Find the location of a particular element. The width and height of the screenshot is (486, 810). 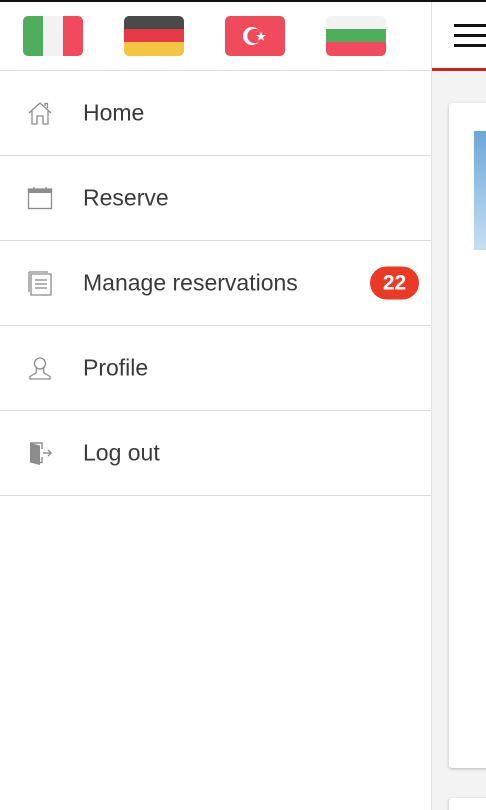

list-icon is located at coordinates (40, 283).